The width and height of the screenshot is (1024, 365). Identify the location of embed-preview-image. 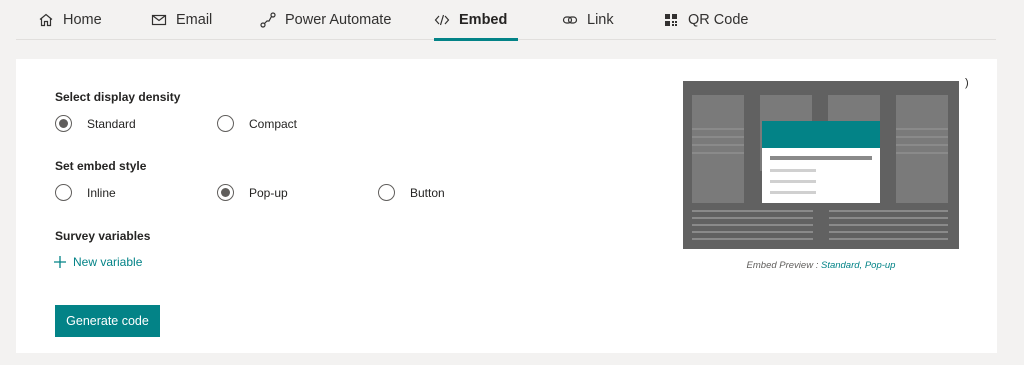
(821, 165).